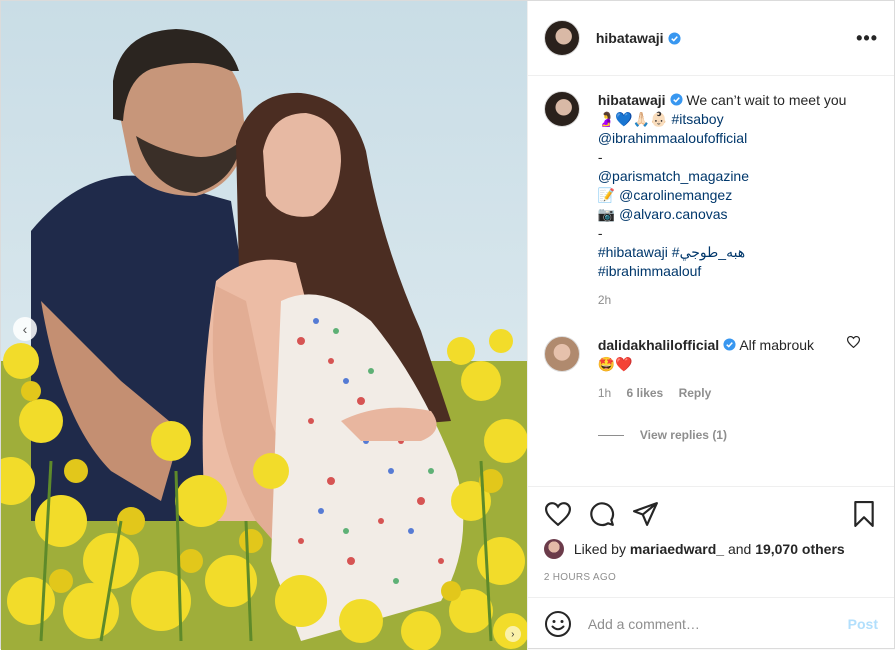 The width and height of the screenshot is (895, 650). I want to click on likes-prefix: Liked by, so click(599, 549).